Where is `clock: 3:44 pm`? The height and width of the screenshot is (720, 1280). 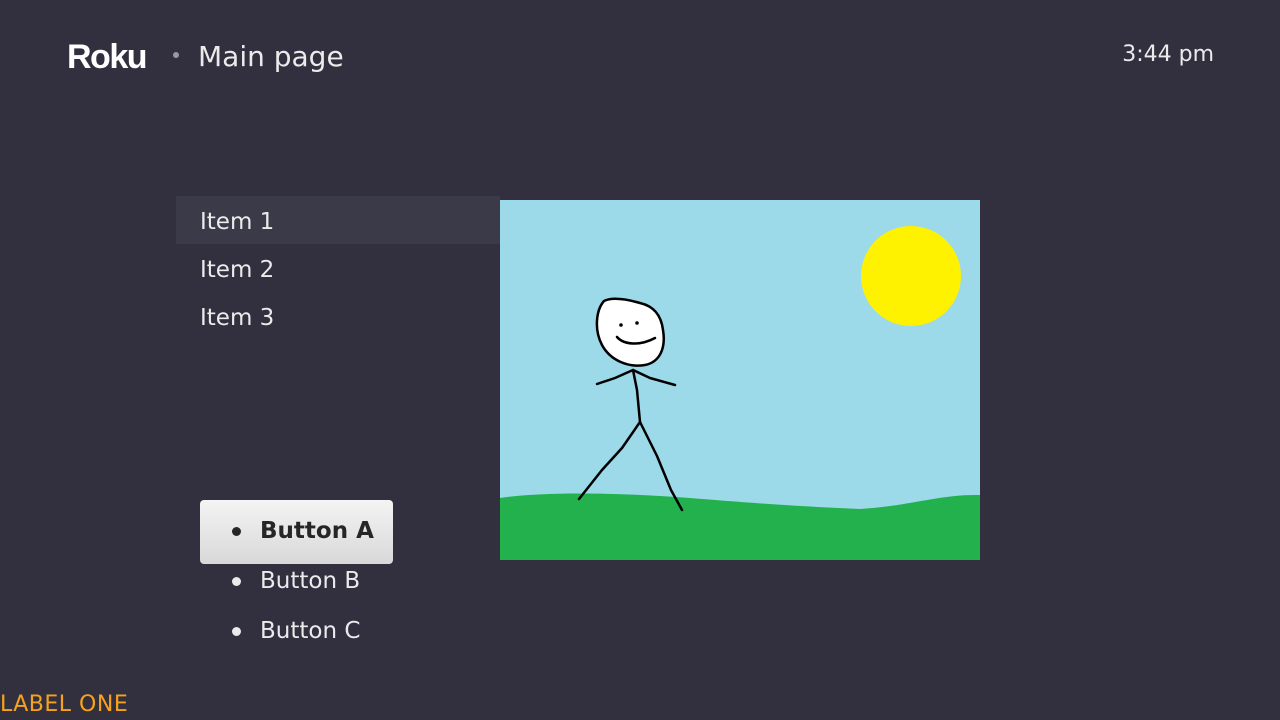 clock: 3:44 pm is located at coordinates (1168, 54).